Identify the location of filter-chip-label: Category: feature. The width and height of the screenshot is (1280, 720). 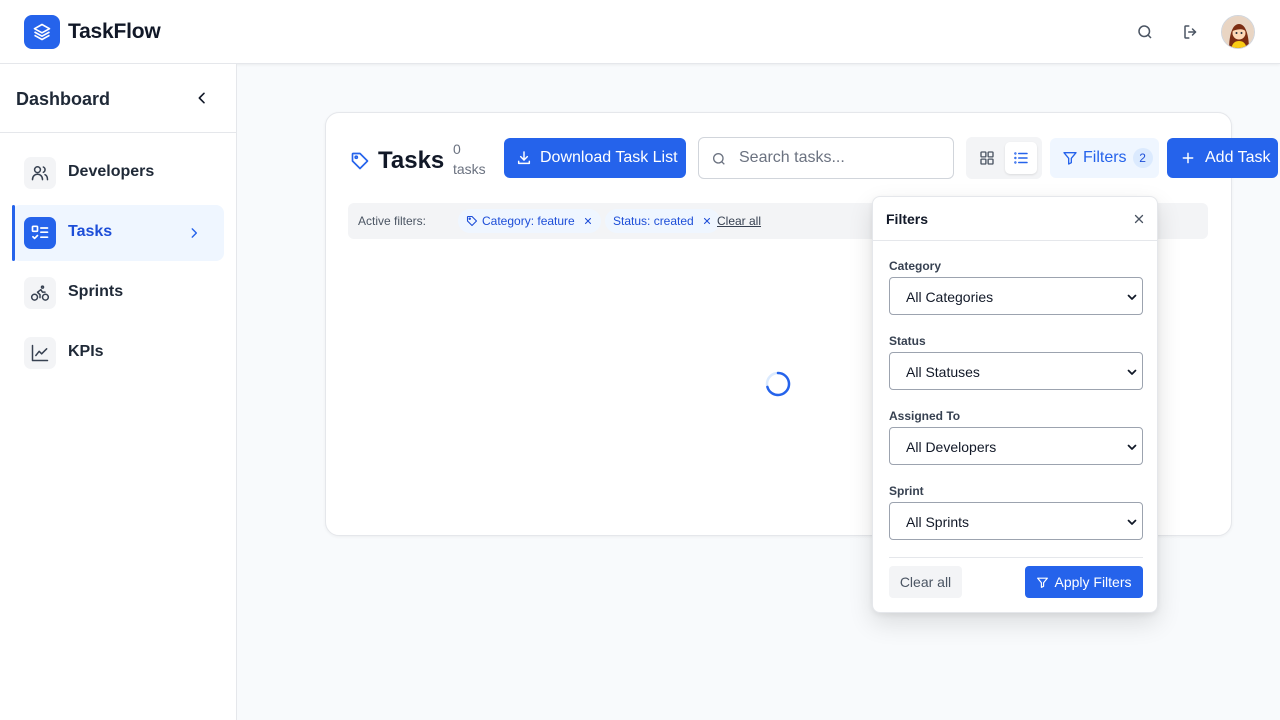
(528, 221).